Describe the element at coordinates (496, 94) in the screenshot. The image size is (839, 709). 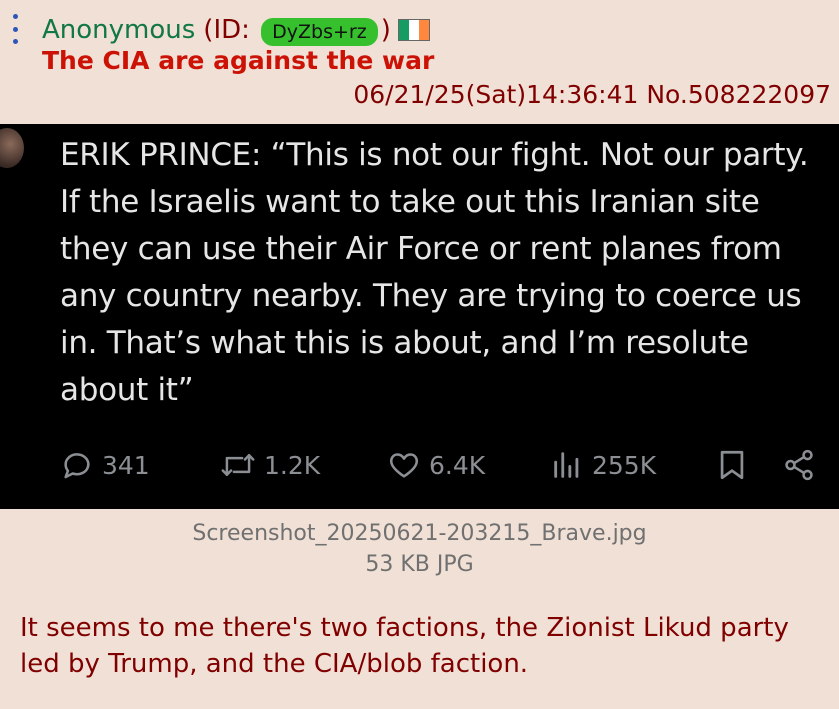
I see `post-datetime: 06/21/25(Sat)14:36:41` at that location.